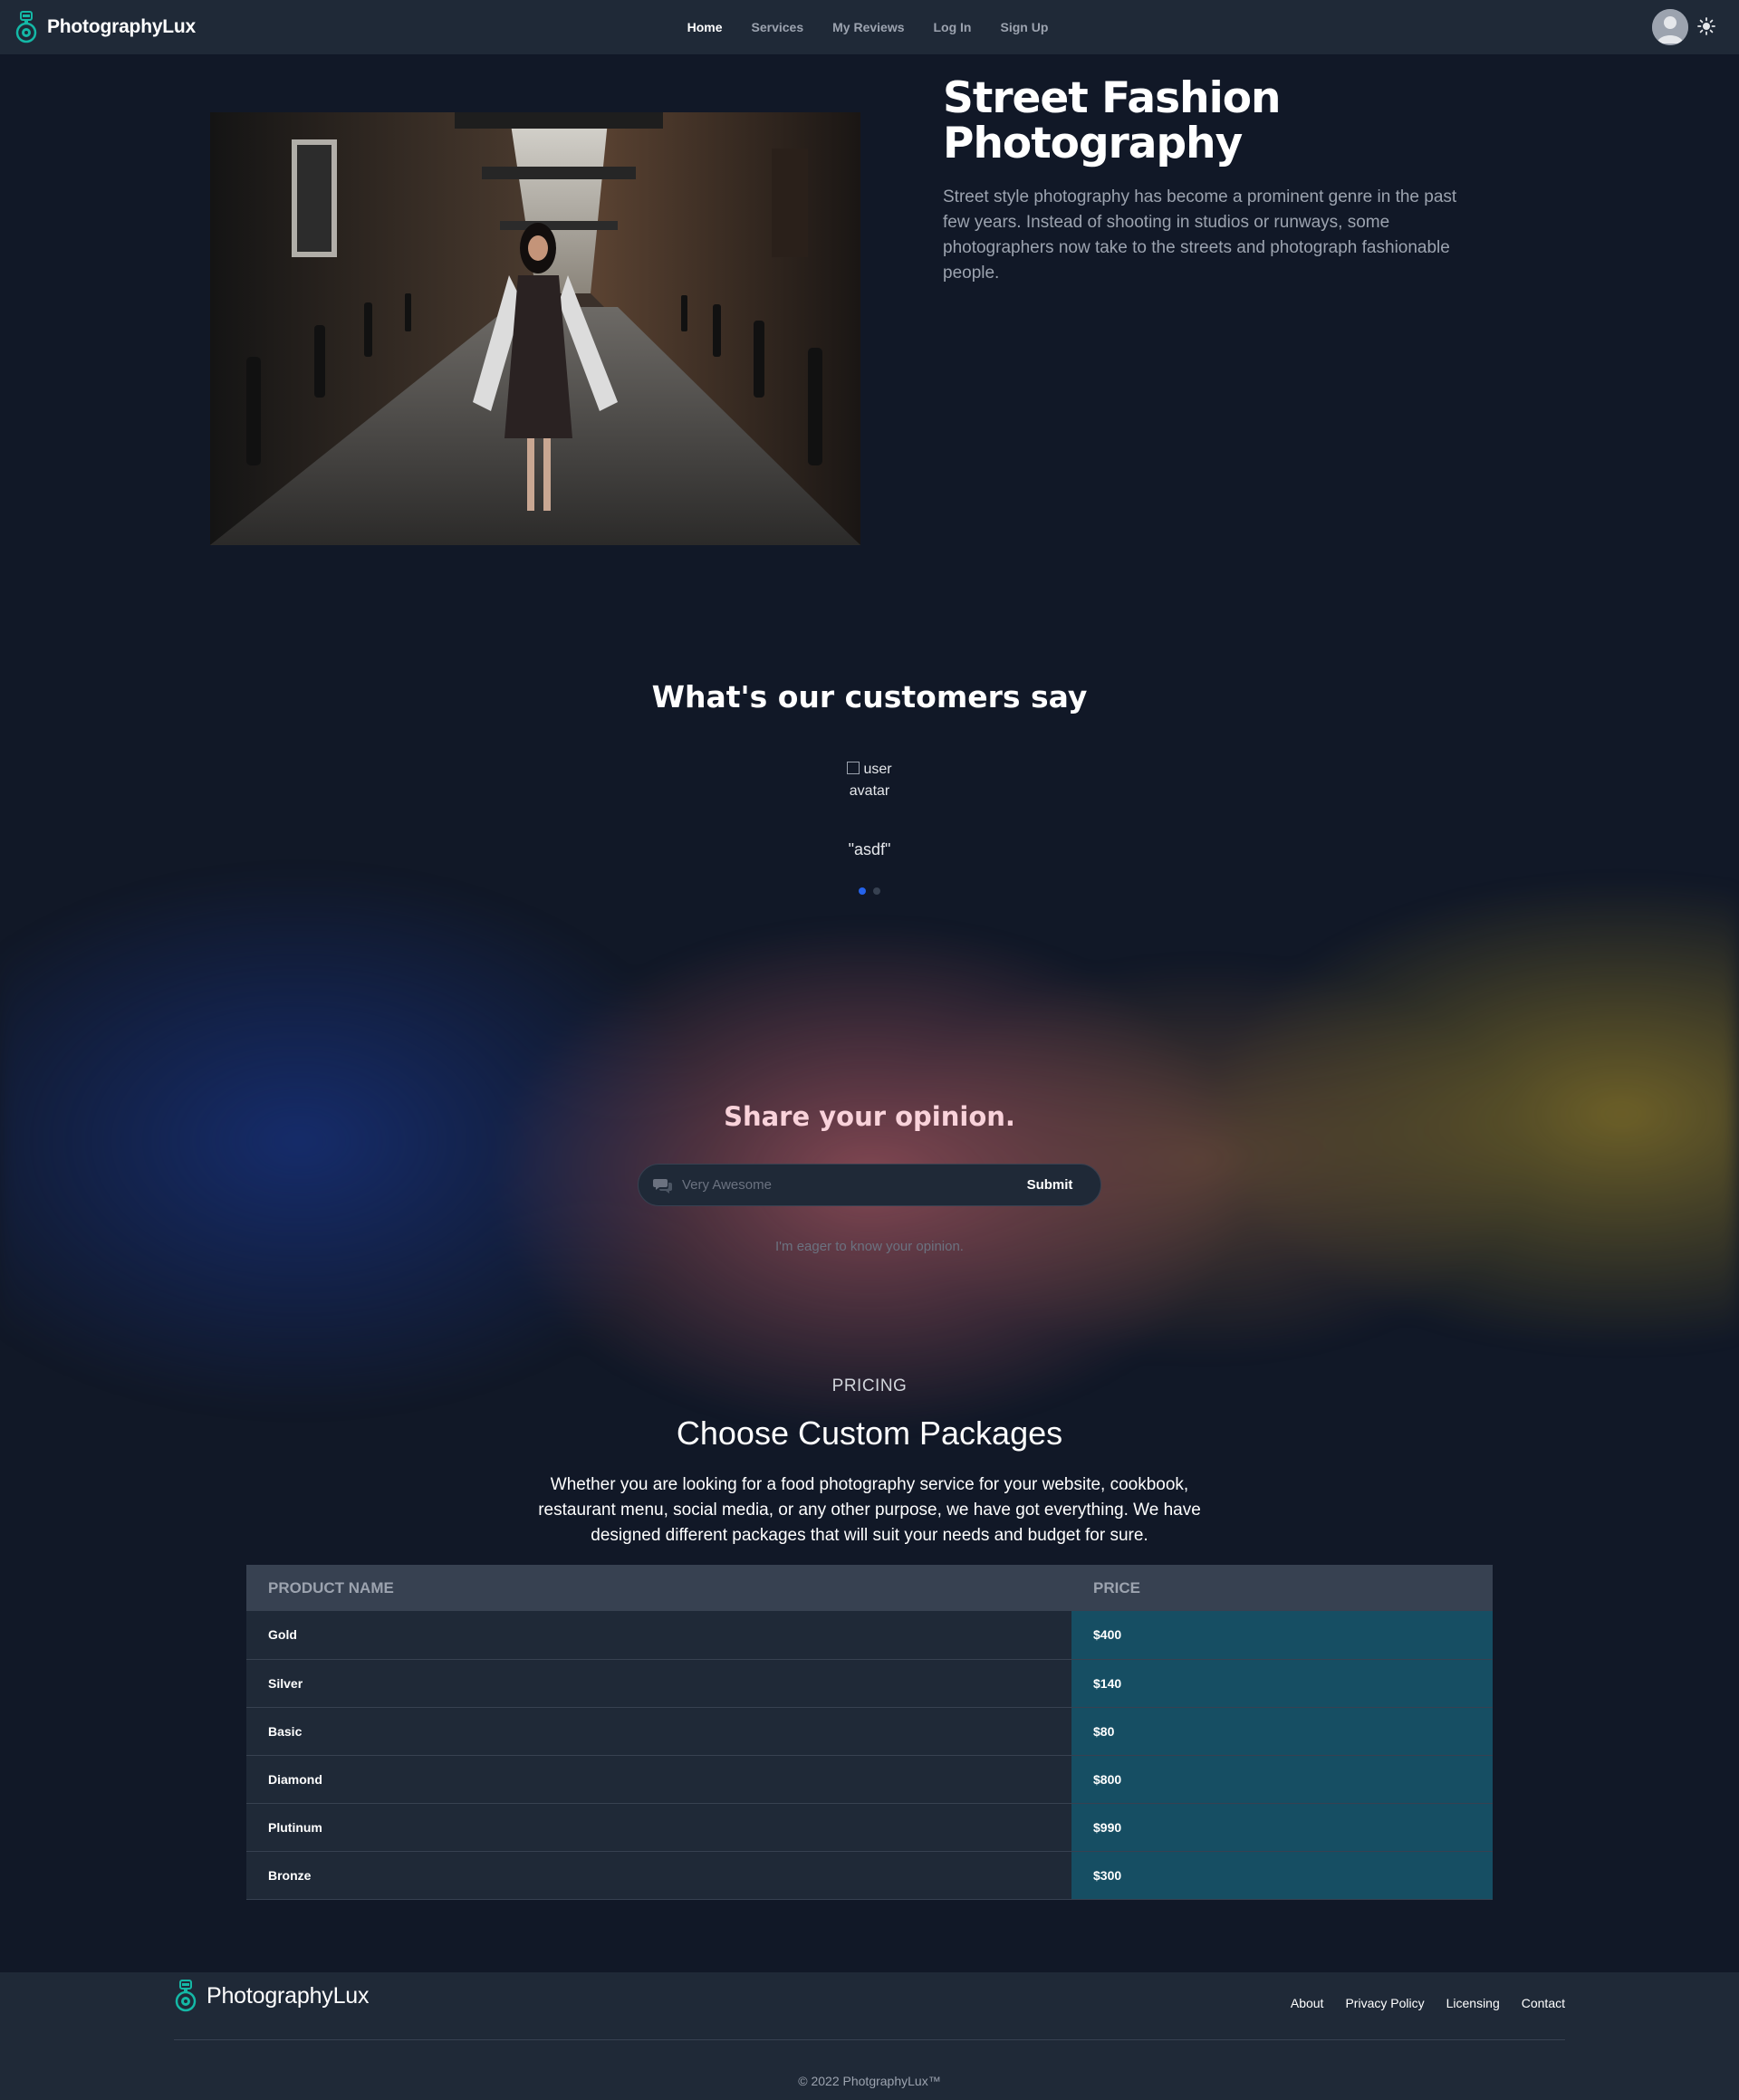 The width and height of the screenshot is (1739, 2100). I want to click on footer-nav: About Privacy Policy Licensing Contact, so click(1428, 2003).